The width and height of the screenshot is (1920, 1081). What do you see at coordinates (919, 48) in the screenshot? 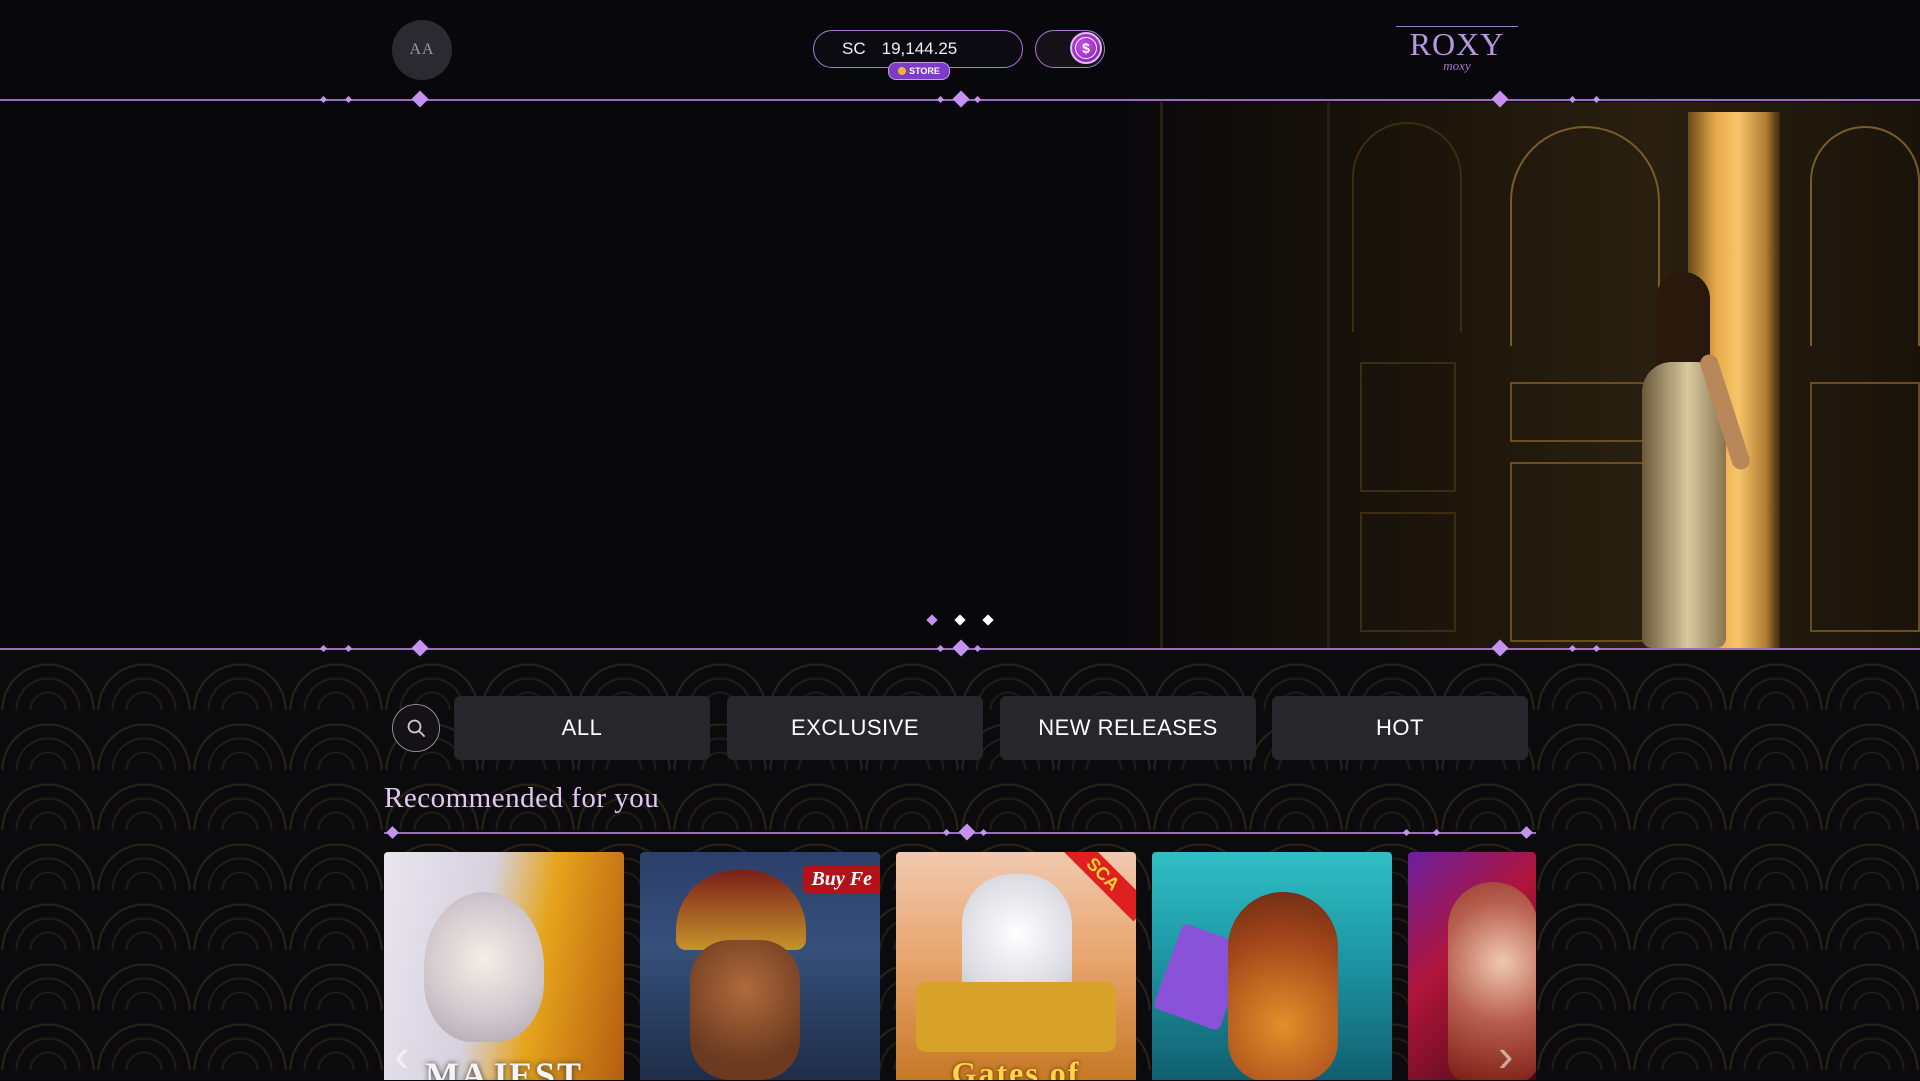
I see `balance-amount: 19,144.25` at bounding box center [919, 48].